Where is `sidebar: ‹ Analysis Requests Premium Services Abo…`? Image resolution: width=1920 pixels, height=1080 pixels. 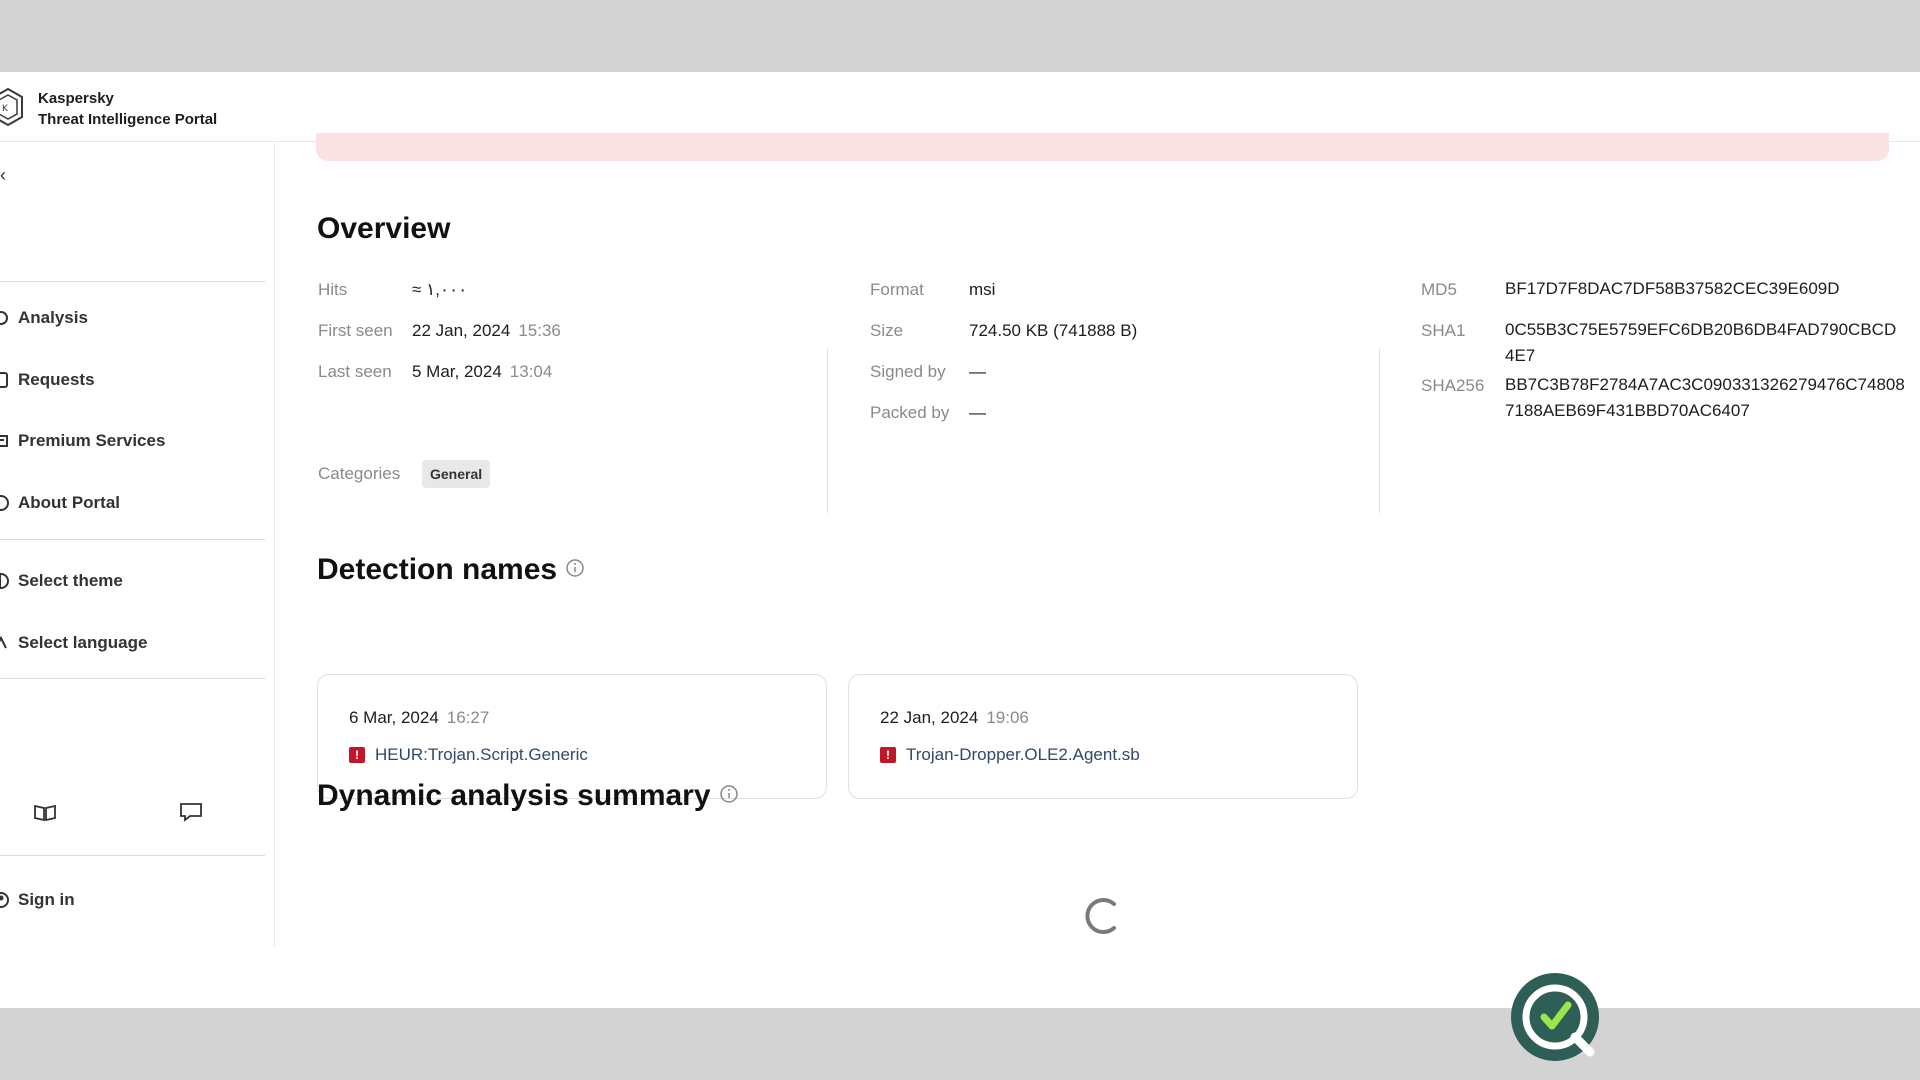
sidebar: ‹ Analysis Requests Premium Services Abo… is located at coordinates (137, 545).